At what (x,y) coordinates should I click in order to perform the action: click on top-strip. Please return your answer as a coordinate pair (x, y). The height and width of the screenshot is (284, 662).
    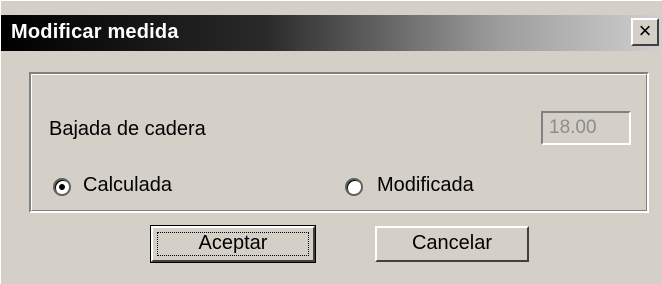
    Looking at the image, I should click on (331, 8).